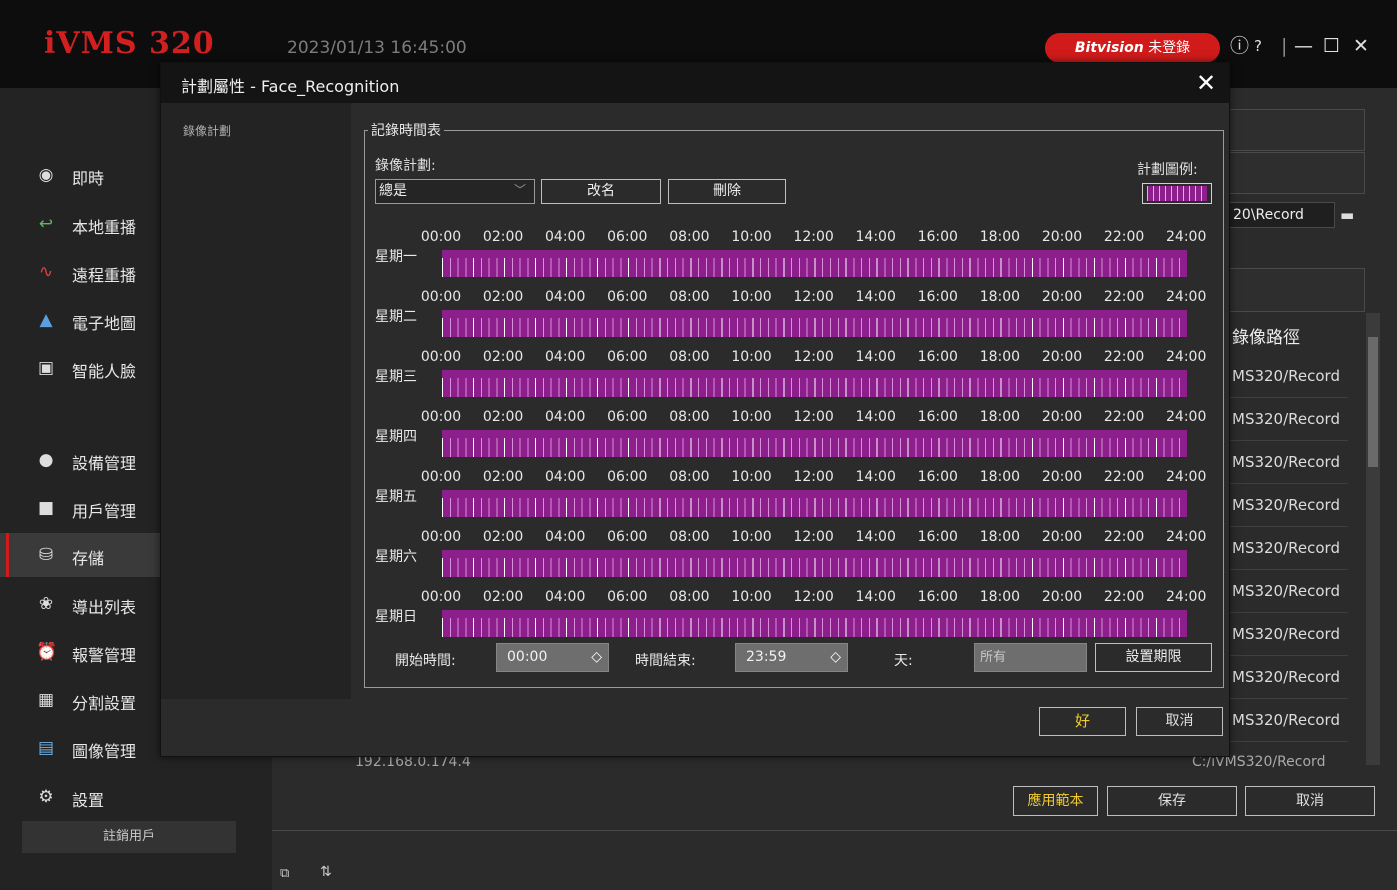 The width and height of the screenshot is (1397, 890). Describe the element at coordinates (903, 661) in the screenshot. I see `day-label: 天:` at that location.